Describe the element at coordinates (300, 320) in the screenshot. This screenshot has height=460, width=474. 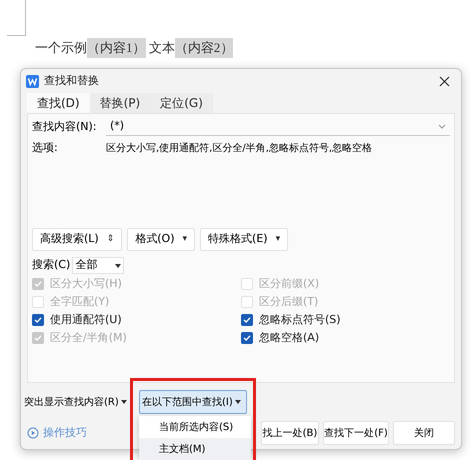
I see `checkbox-label: 忽略标点符号(S)` at that location.